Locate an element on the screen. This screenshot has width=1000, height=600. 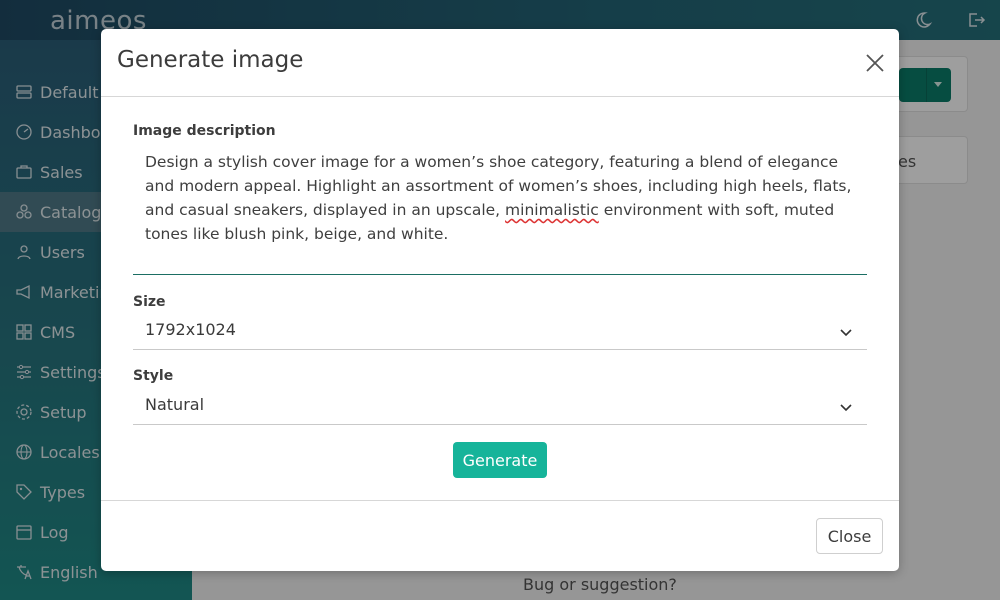
size-value: 1792x1024 is located at coordinates (190, 329).